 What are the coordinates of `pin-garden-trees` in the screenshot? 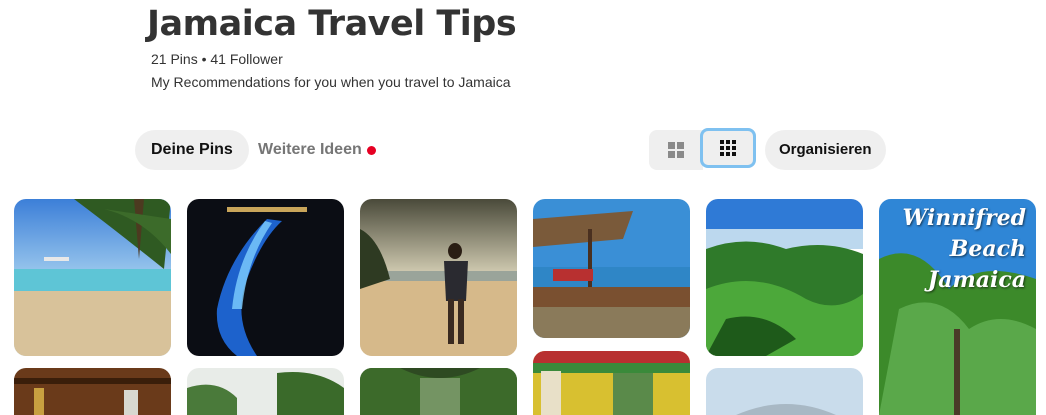 It's located at (265, 391).